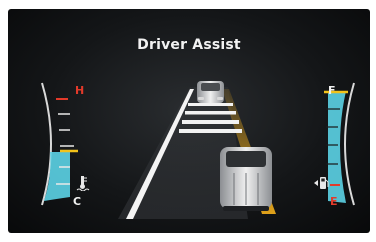 The width and height of the screenshot is (376, 242). I want to click on fuel-full-label: F, so click(332, 90).